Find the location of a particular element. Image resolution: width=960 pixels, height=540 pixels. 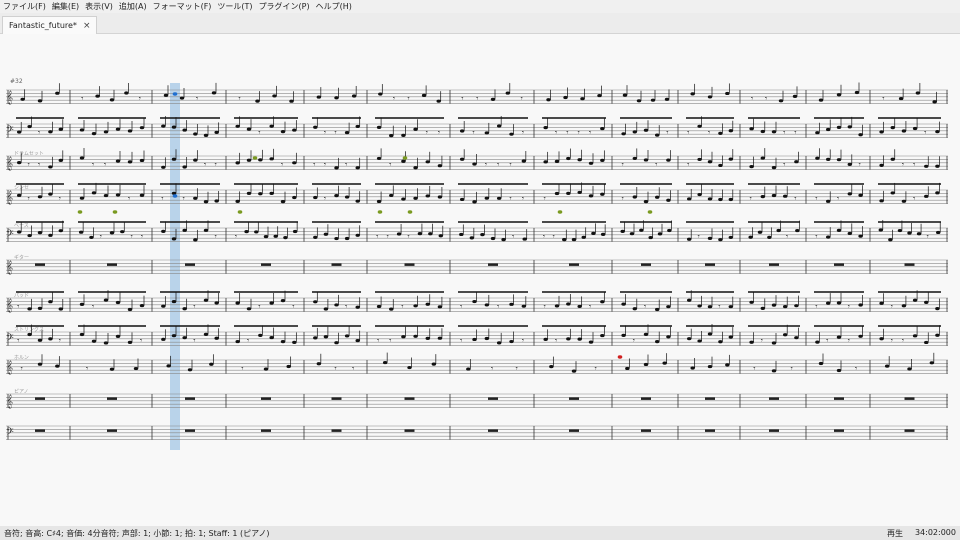

menu-item-5: ツール(T) is located at coordinates (234, 6).